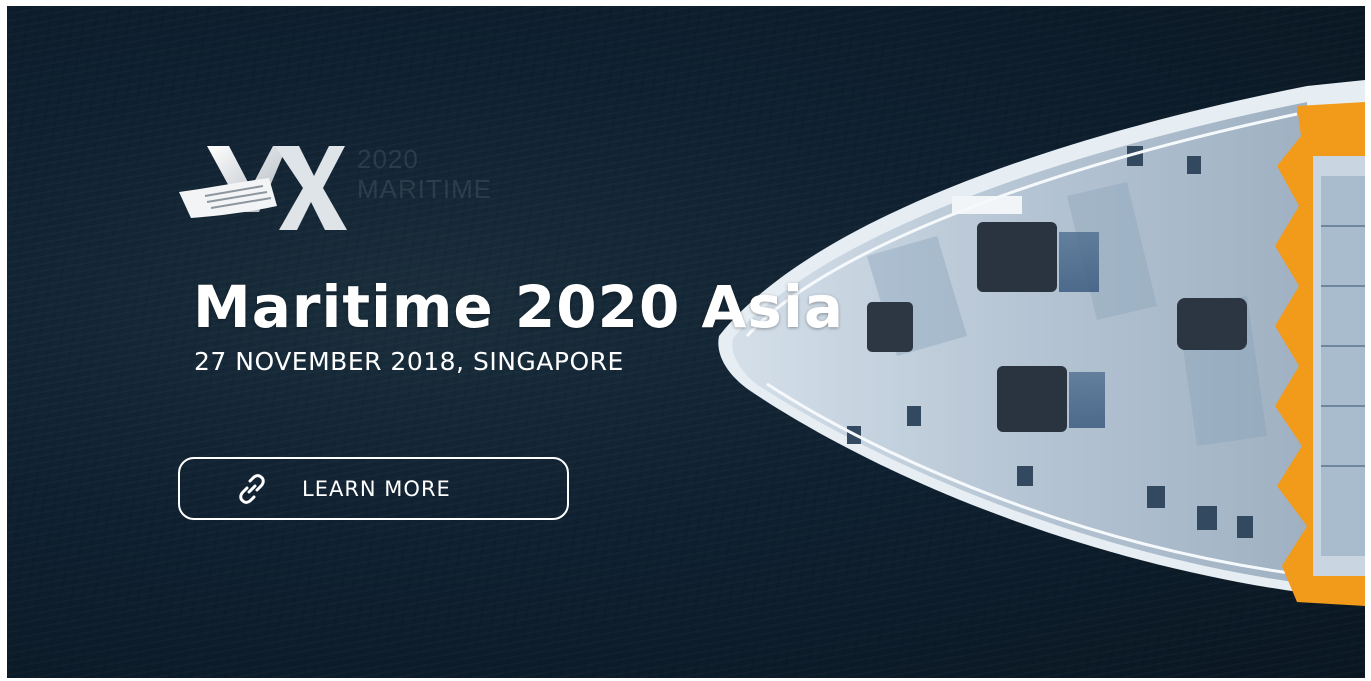 The height and width of the screenshot is (681, 1371). I want to click on link-icon, so click(252, 489).